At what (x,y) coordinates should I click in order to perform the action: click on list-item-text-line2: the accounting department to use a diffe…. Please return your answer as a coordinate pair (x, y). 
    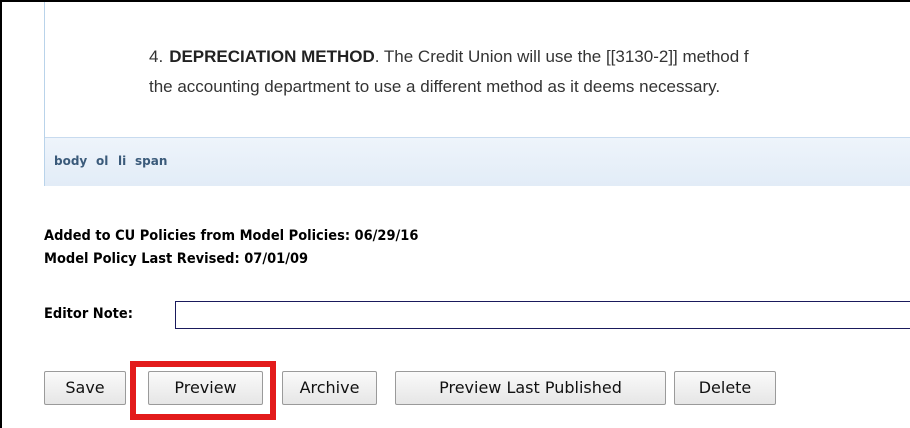
    Looking at the image, I should click on (435, 86).